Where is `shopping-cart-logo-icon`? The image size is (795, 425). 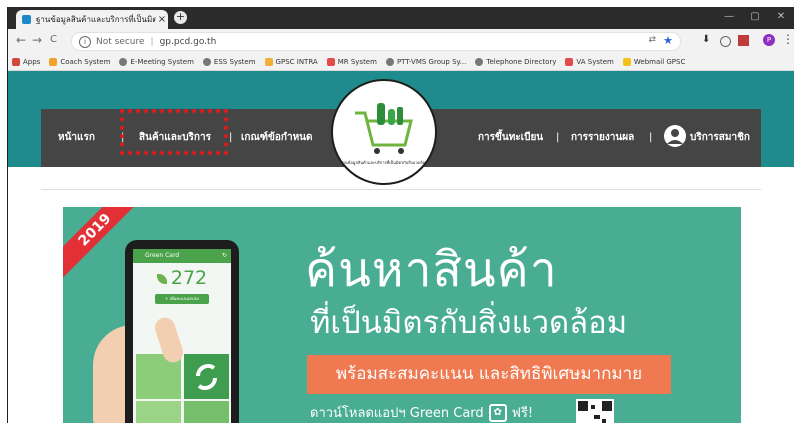
shopping-cart-logo-icon is located at coordinates (384, 132).